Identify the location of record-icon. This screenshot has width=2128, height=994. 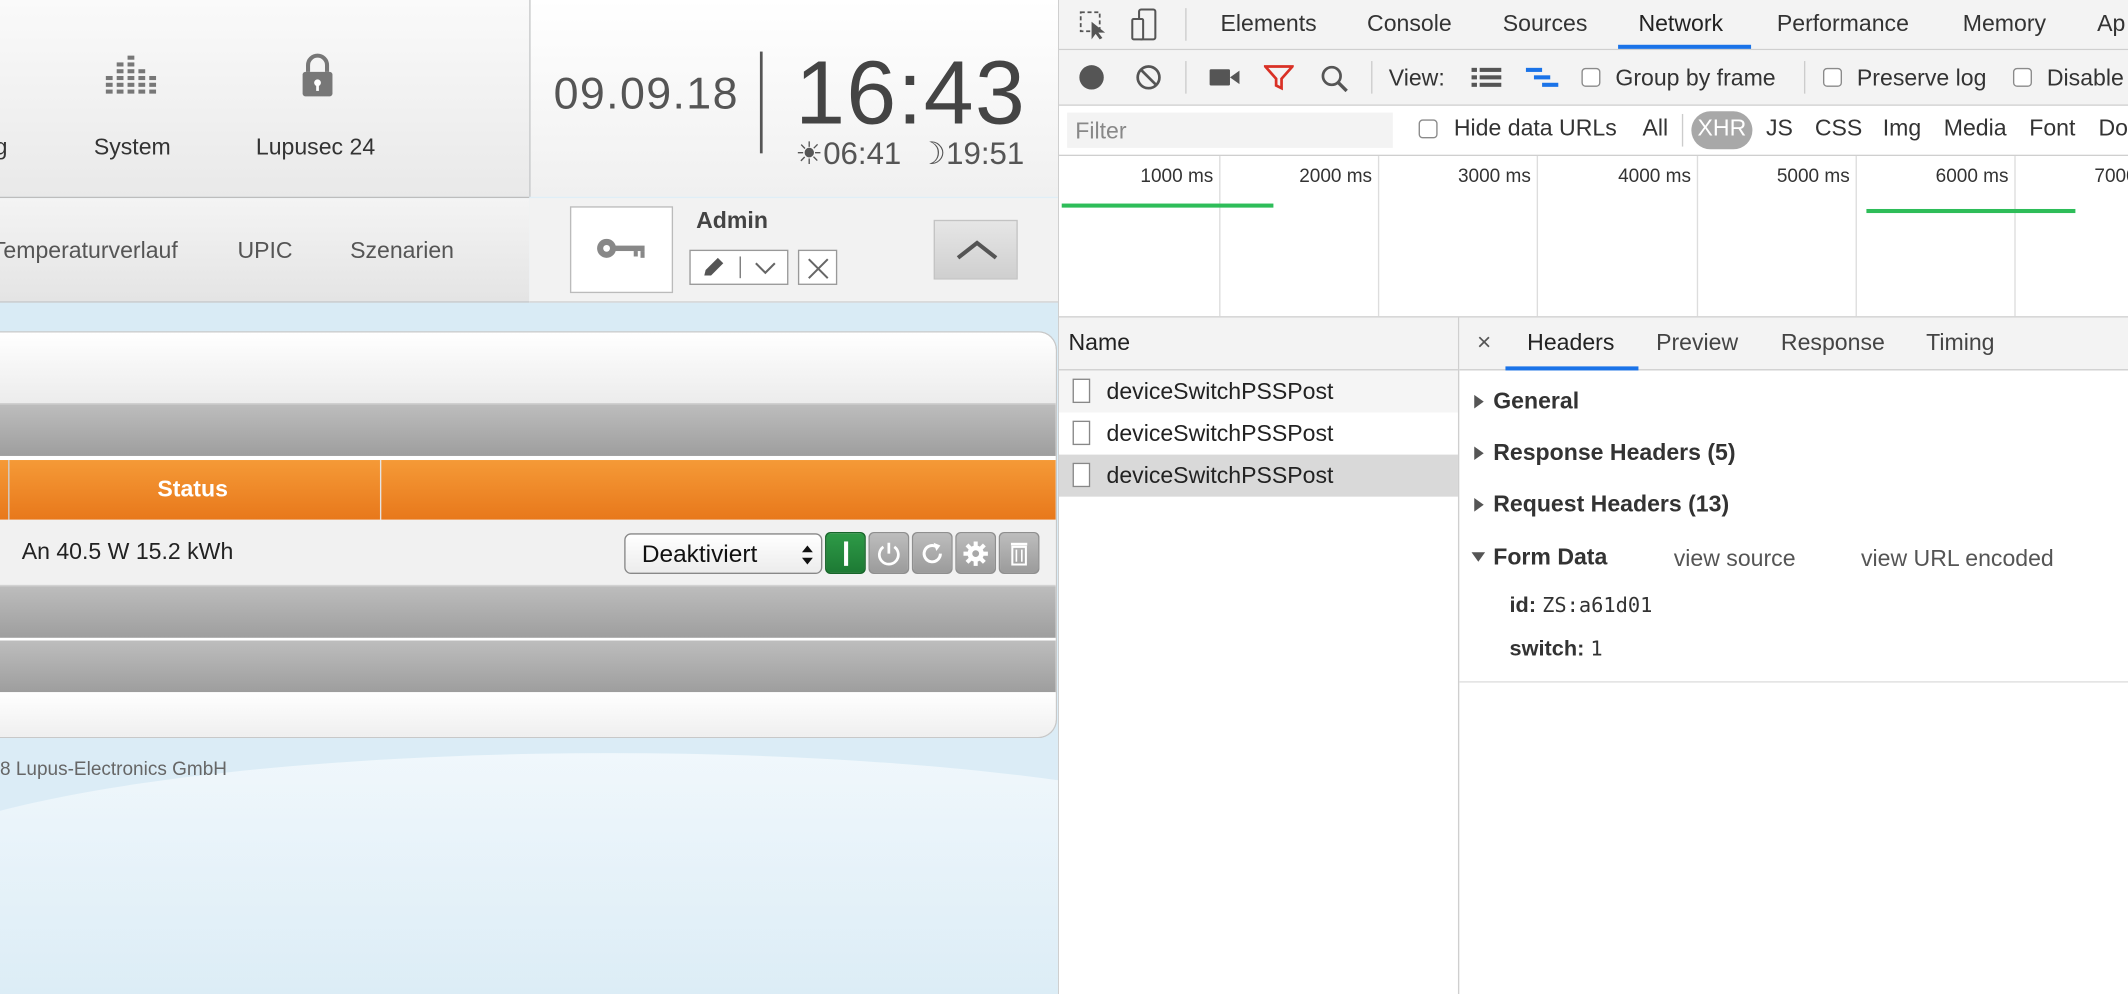
(1091, 77).